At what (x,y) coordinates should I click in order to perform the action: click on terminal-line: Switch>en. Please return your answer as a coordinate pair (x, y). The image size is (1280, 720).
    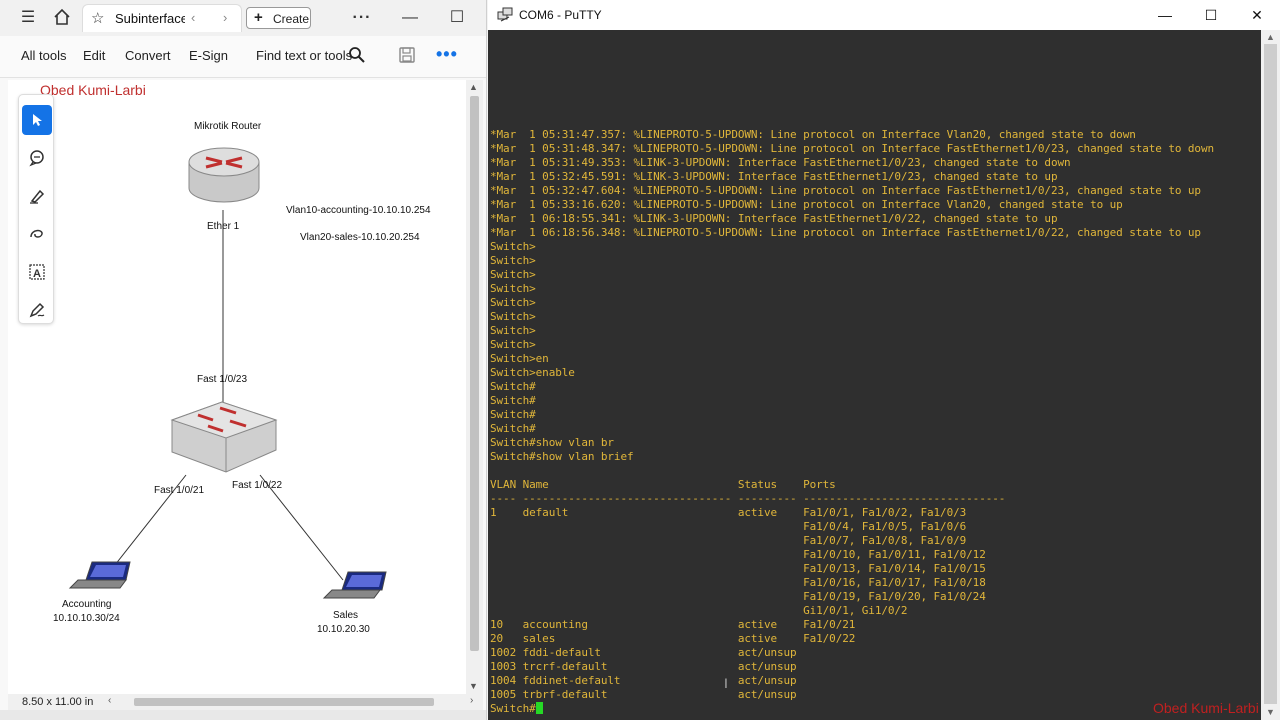
    Looking at the image, I should click on (519, 358).